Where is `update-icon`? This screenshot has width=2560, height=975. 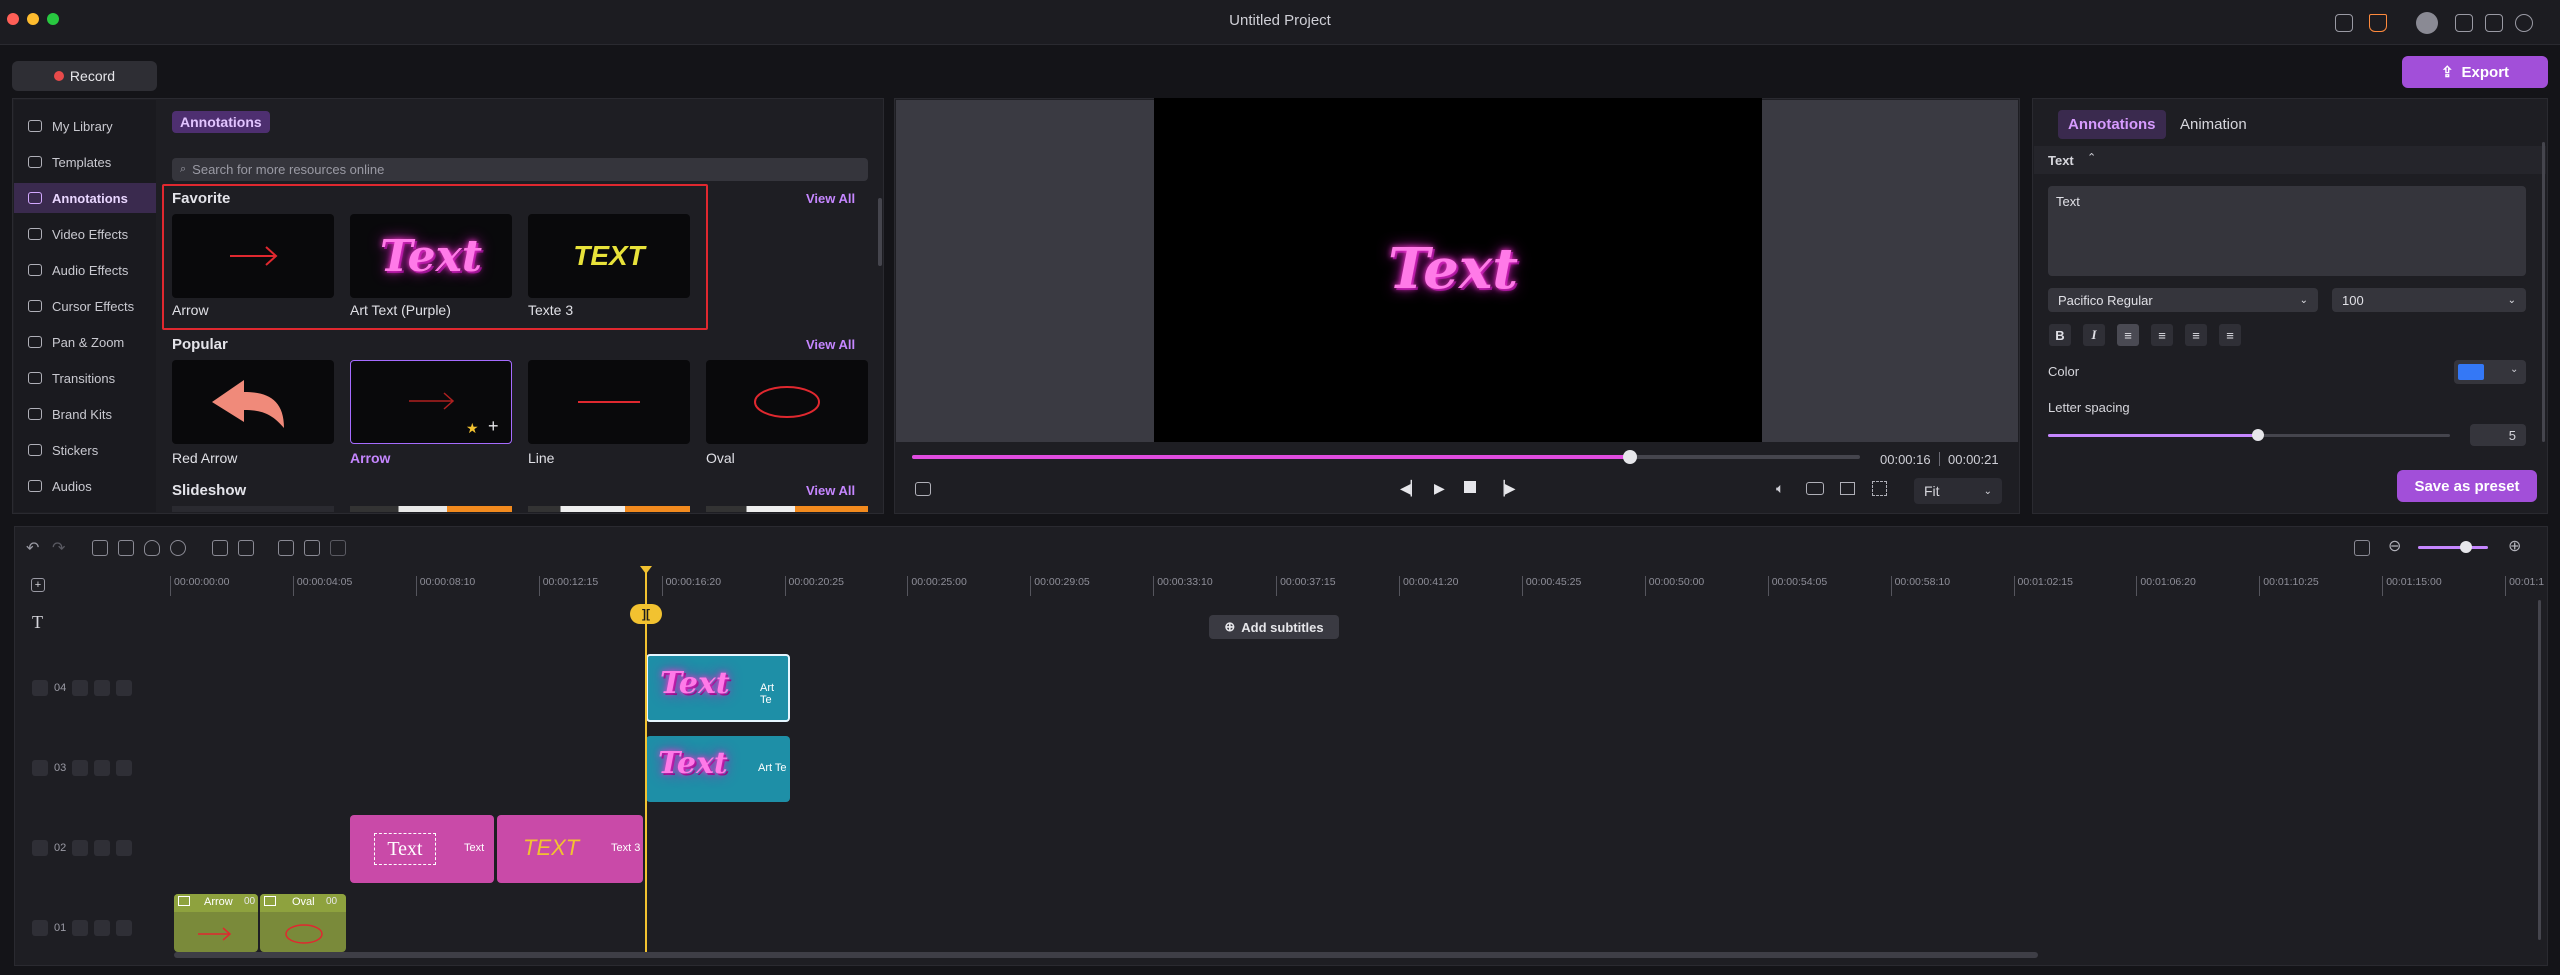 update-icon is located at coordinates (2524, 23).